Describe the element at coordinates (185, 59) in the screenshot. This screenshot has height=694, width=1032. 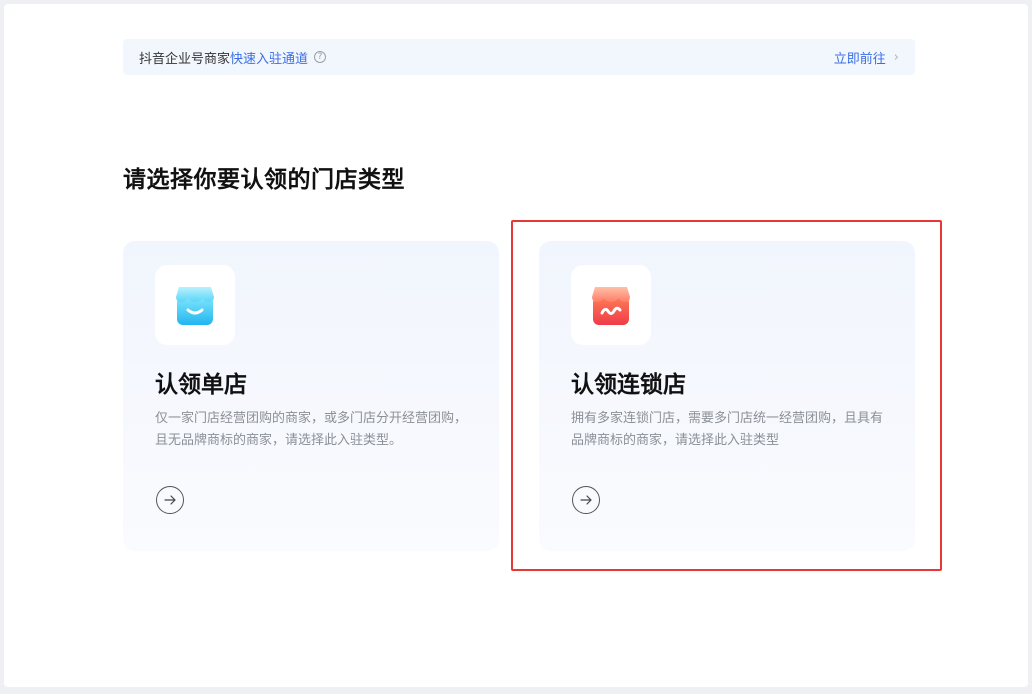
I see `banner-prefix: 抖音企业号商家` at that location.